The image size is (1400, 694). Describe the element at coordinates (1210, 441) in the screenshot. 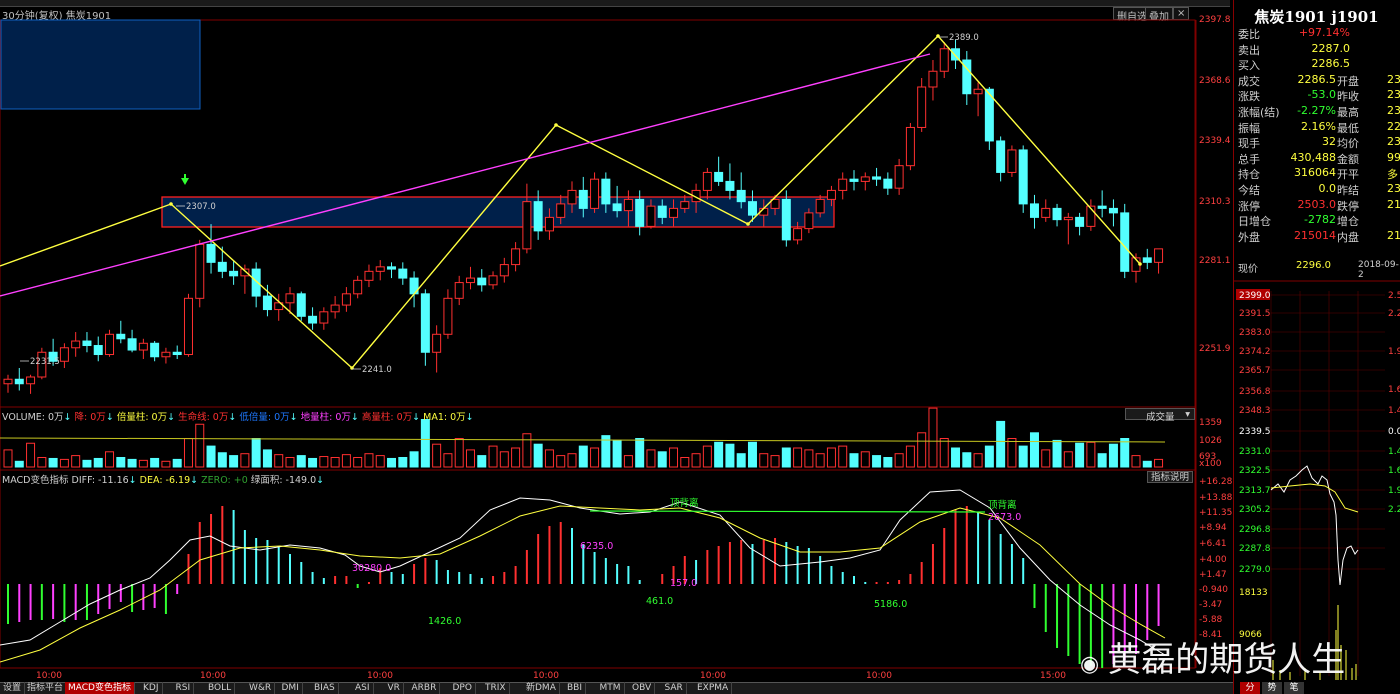

I see `vol-tick-2: 1026` at that location.